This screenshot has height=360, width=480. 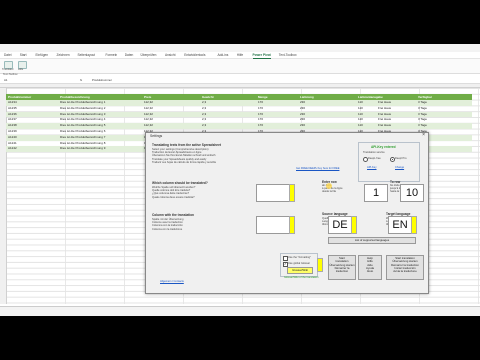 What do you see at coordinates (288, 55) in the screenshot?
I see `menu-item: Text-Toolbox` at bounding box center [288, 55].